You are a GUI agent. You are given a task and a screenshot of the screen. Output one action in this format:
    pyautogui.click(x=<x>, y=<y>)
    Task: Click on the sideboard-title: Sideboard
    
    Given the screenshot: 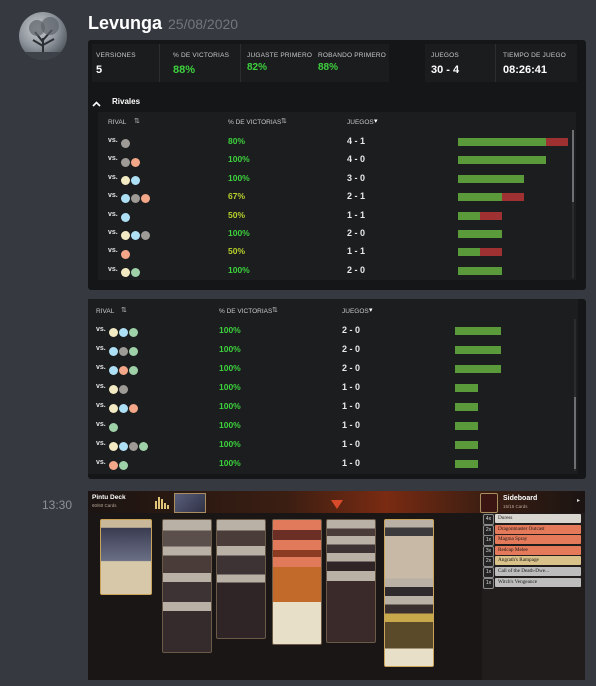 What is the action you would take?
    pyautogui.click(x=520, y=498)
    